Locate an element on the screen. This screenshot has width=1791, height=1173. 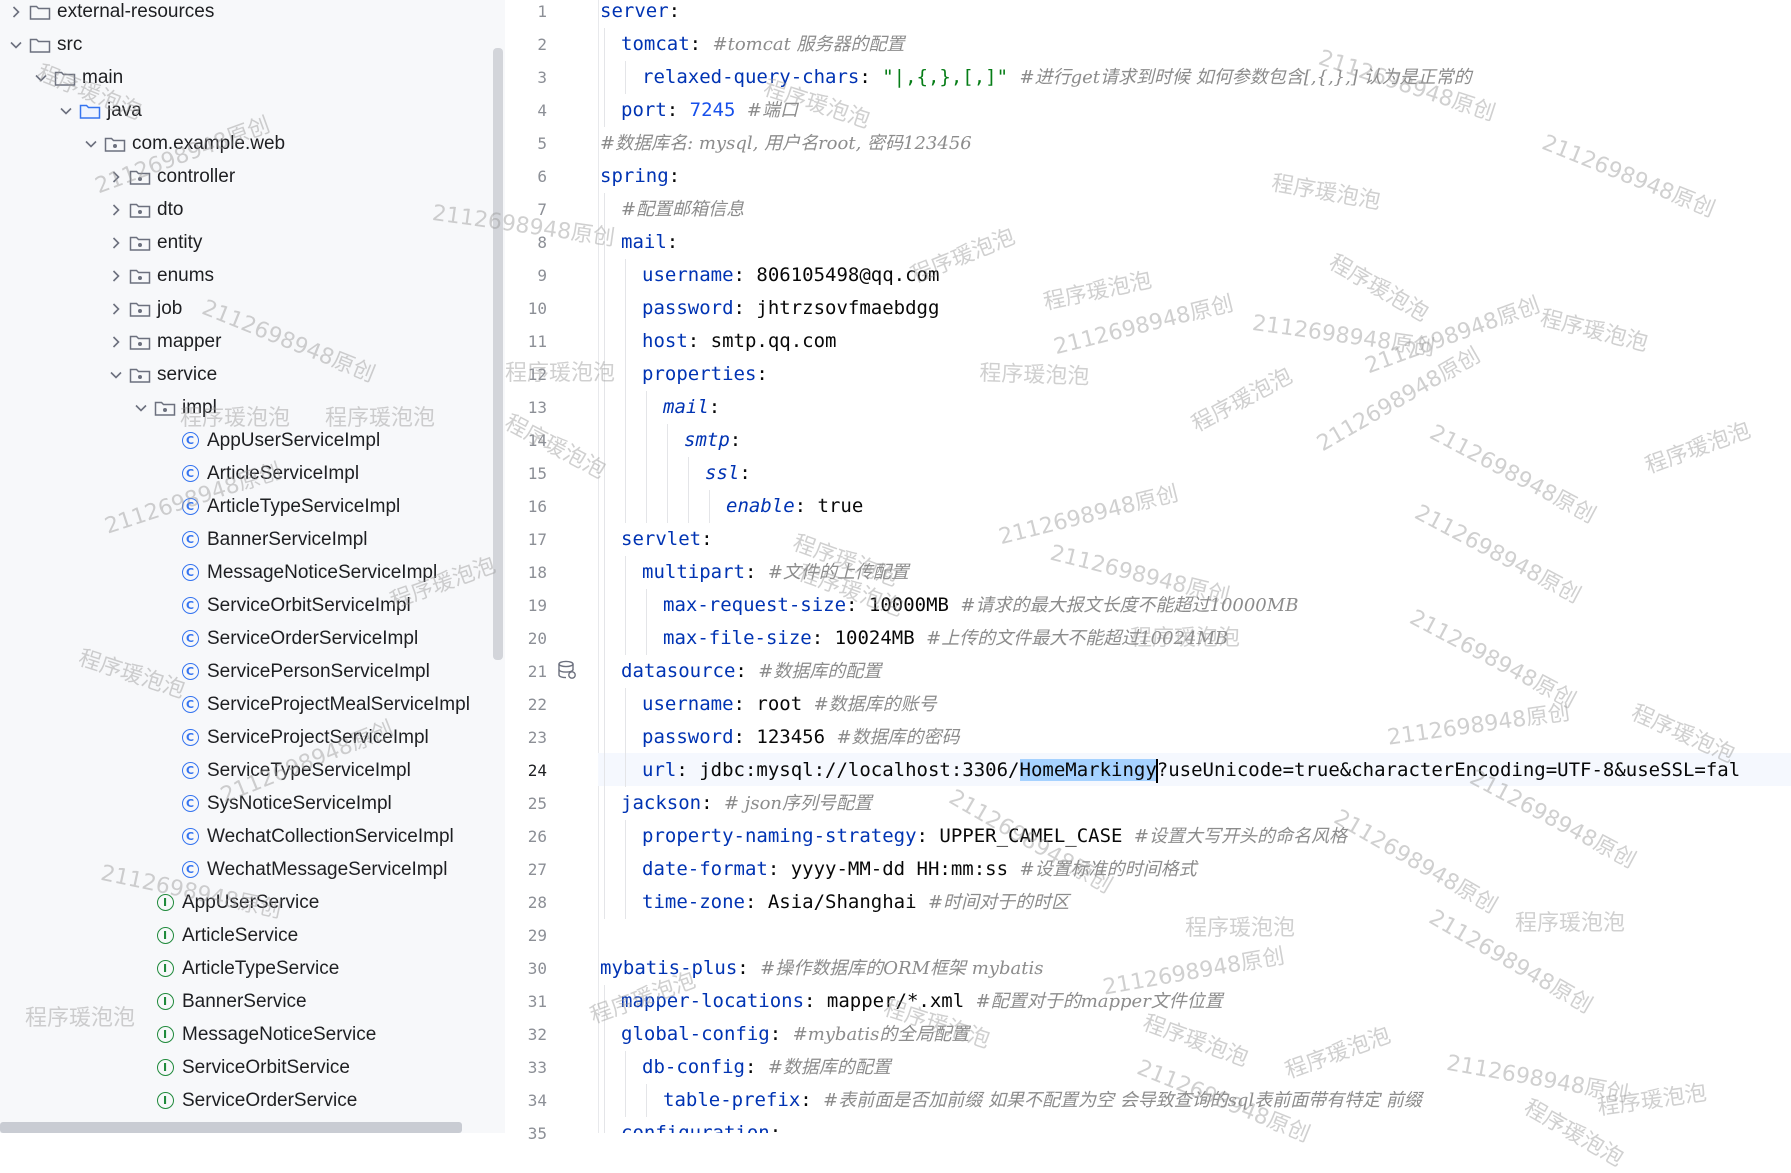
tree-item: C ServiceTypeServiceImpl is located at coordinates (282, 770).